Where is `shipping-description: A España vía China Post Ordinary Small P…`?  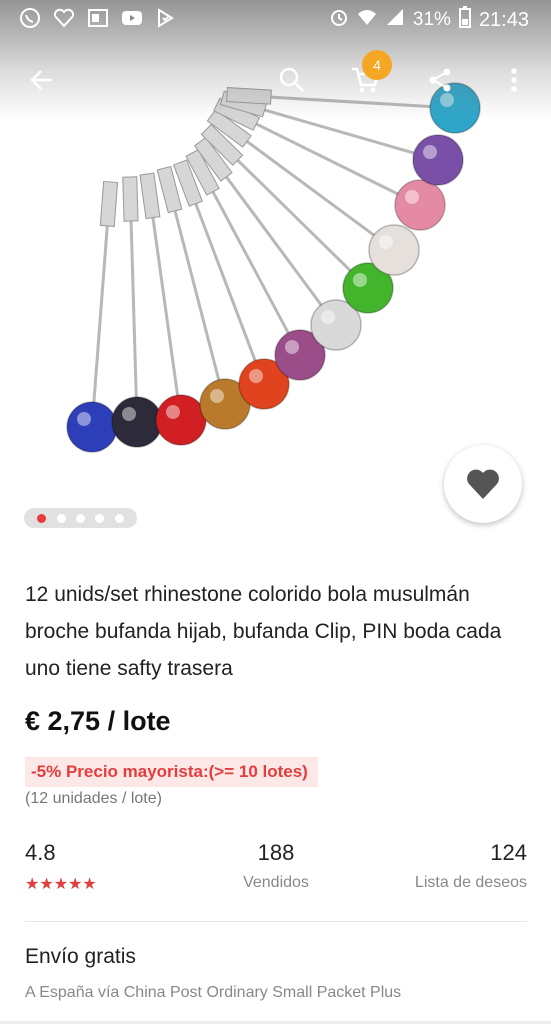
shipping-description: A España vía China Post Ordinary Small P… is located at coordinates (213, 992).